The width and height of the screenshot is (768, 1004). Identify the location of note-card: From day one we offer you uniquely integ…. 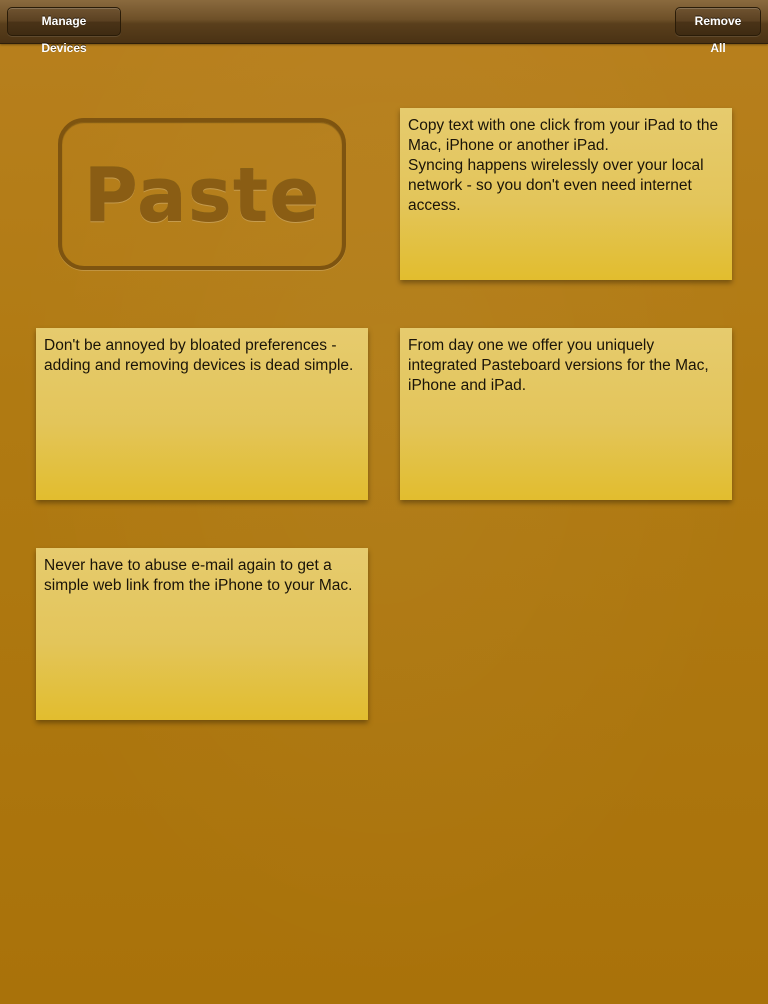
(566, 414).